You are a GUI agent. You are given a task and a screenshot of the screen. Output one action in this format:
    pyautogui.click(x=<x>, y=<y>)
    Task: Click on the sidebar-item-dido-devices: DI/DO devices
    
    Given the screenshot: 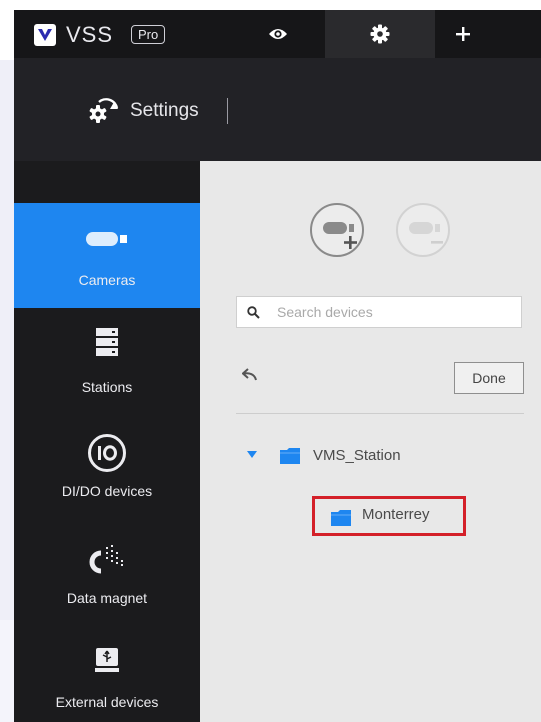 What is the action you would take?
    pyautogui.click(x=107, y=465)
    